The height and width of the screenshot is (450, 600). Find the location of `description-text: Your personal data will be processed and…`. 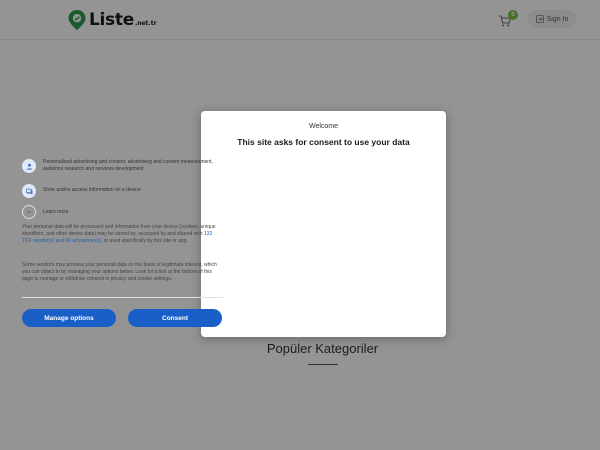

description-text: Your personal data will be processed and… is located at coordinates (119, 230).